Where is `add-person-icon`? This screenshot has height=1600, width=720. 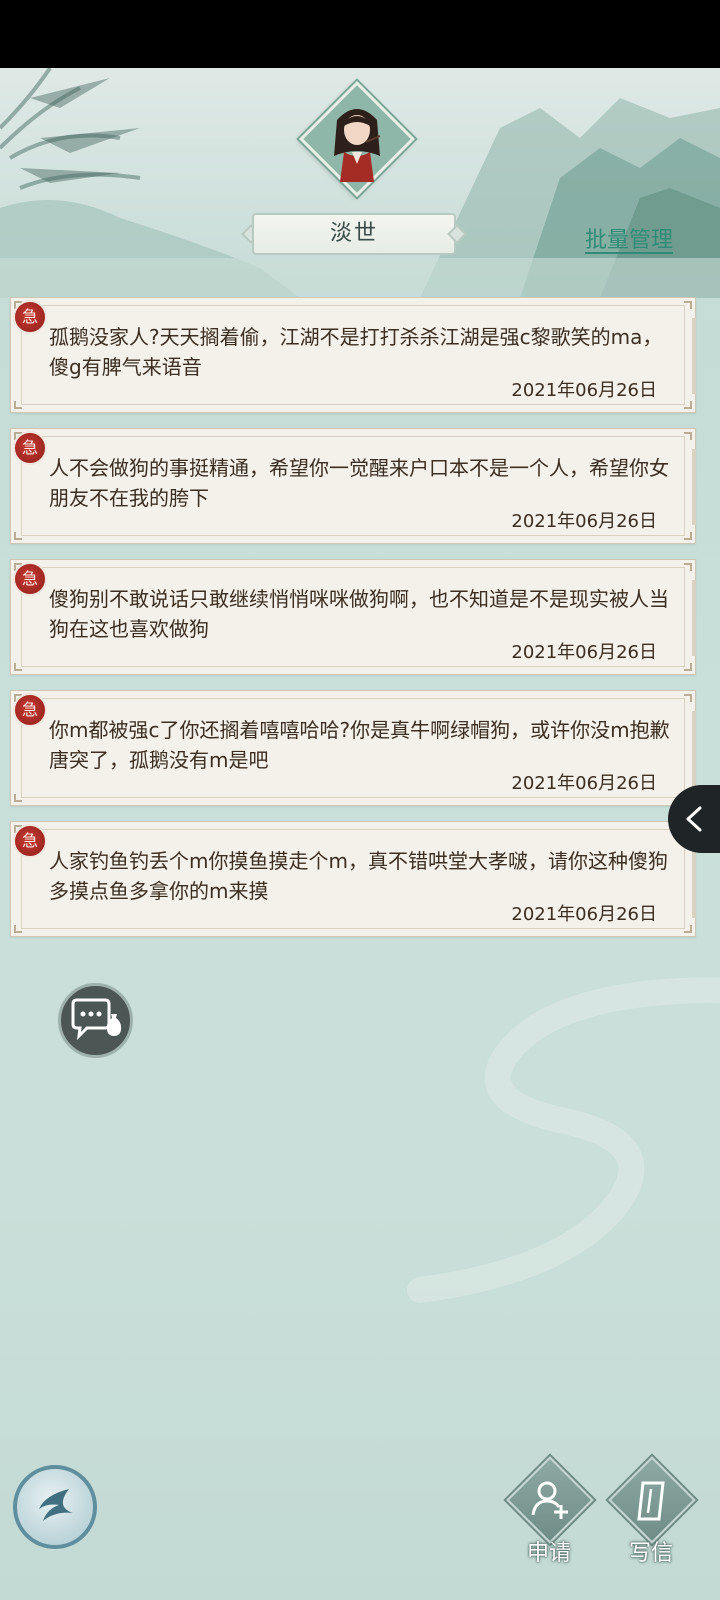 add-person-icon is located at coordinates (549, 1500).